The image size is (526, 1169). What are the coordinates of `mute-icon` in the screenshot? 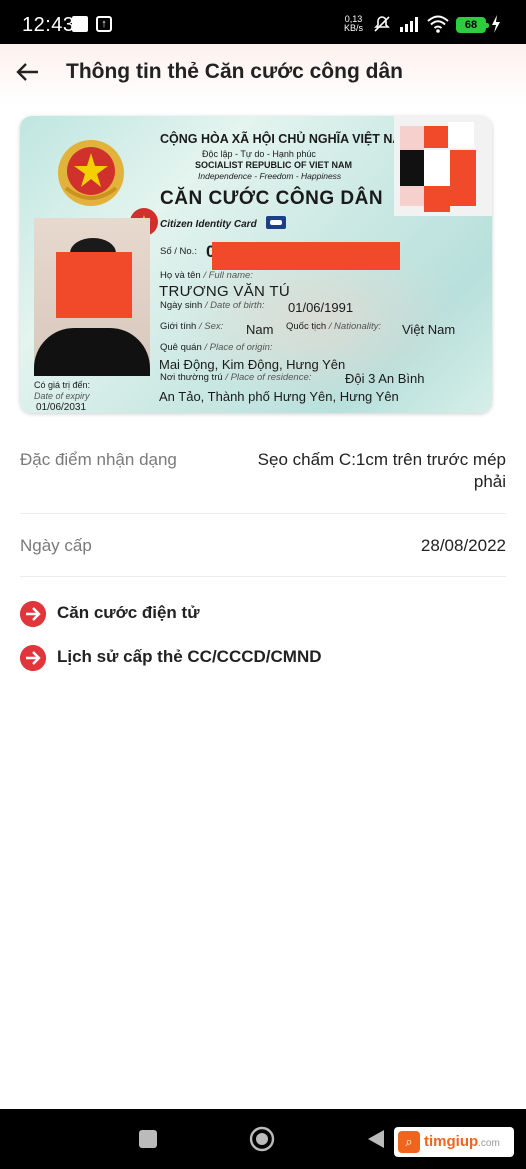 It's located at (382, 24).